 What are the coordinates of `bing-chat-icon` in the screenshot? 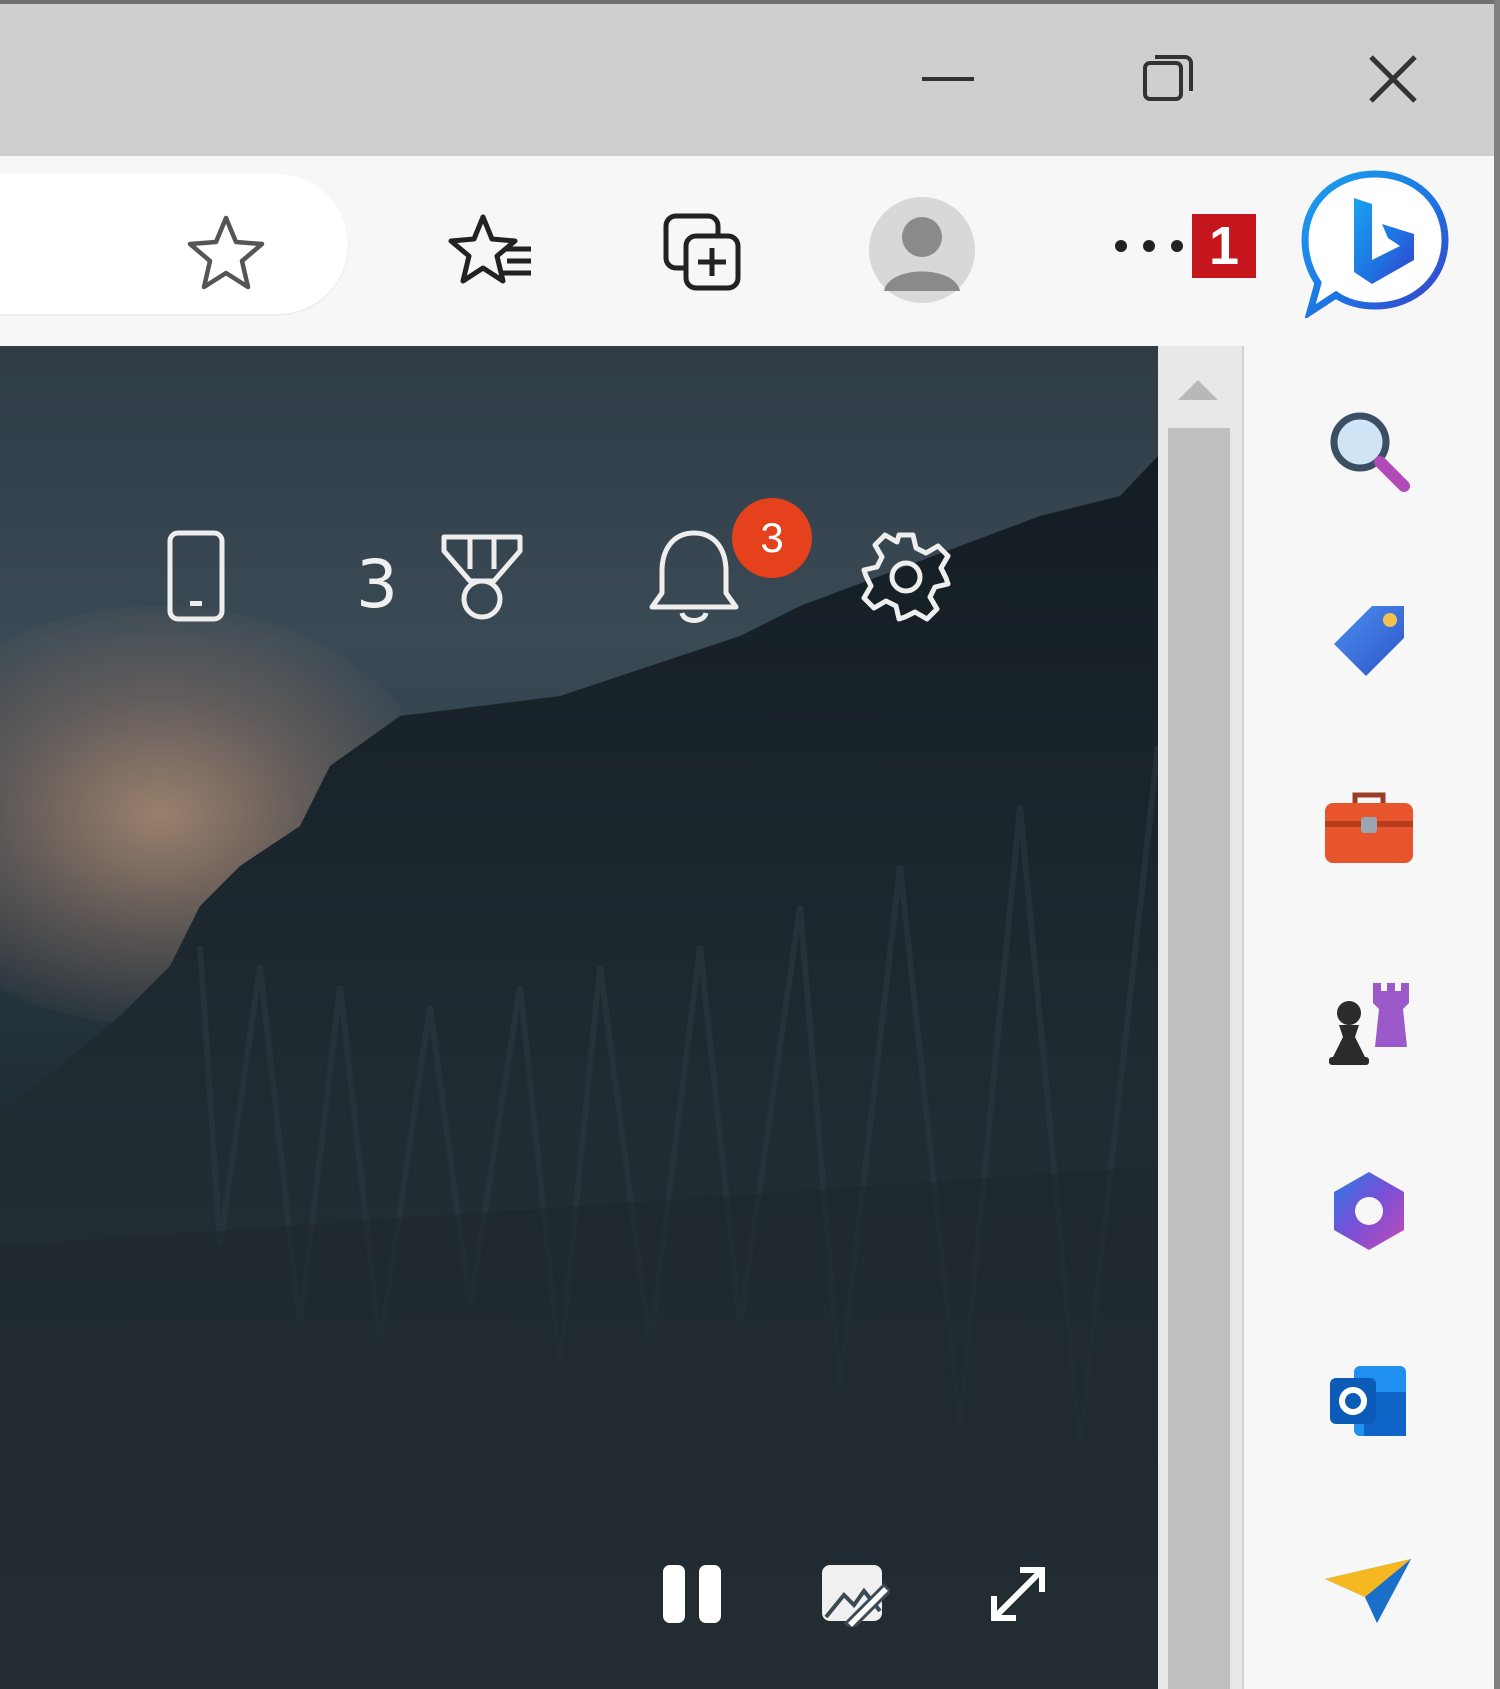 It's located at (1375, 243).